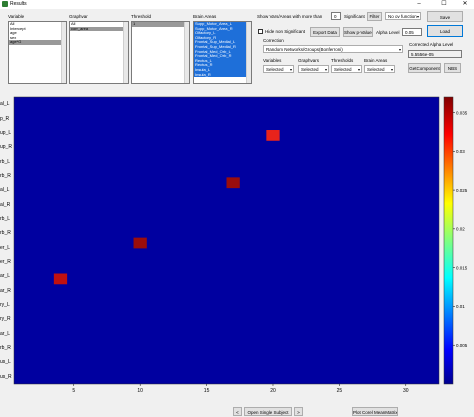  What do you see at coordinates (336, 16) in the screenshot?
I see `count-input: 0` at bounding box center [336, 16].